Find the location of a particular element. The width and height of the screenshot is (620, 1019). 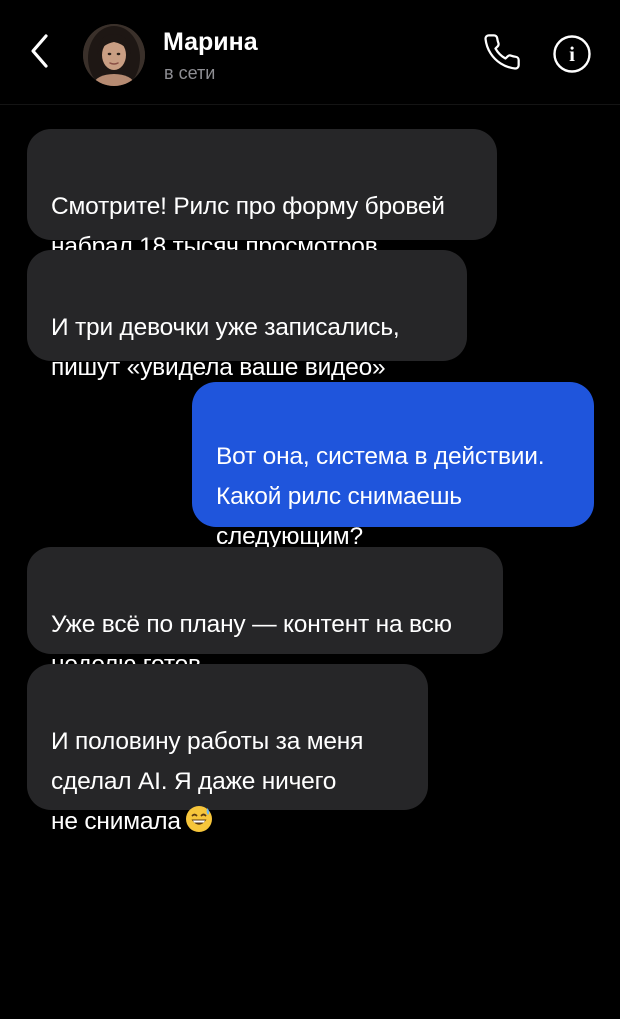

info-icon: i is located at coordinates (572, 56).